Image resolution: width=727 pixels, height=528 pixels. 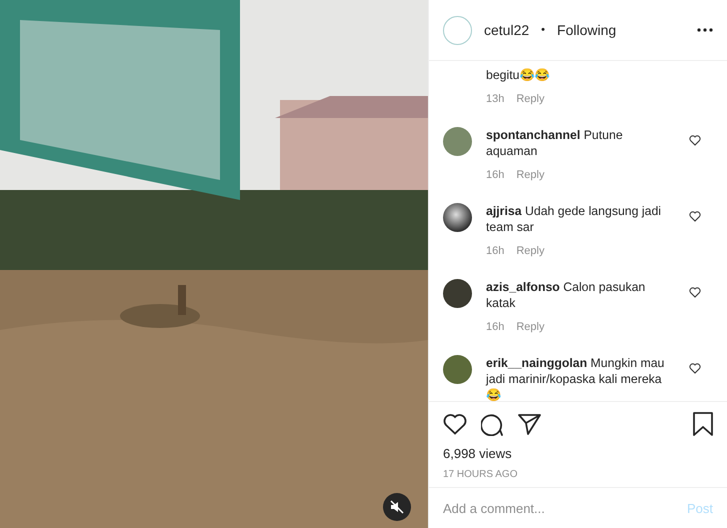 What do you see at coordinates (529, 424) in the screenshot?
I see `send-icon` at bounding box center [529, 424].